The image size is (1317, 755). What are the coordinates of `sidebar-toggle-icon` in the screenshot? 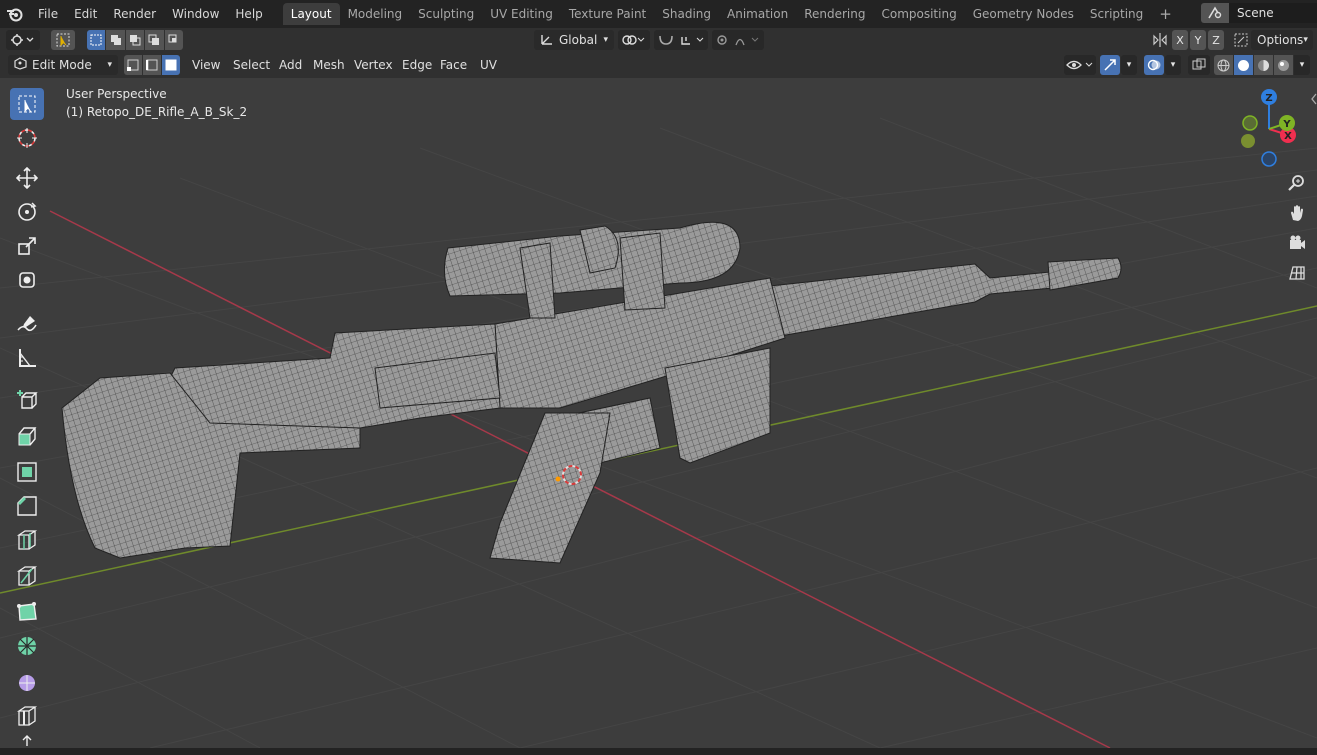 It's located at (1313, 99).